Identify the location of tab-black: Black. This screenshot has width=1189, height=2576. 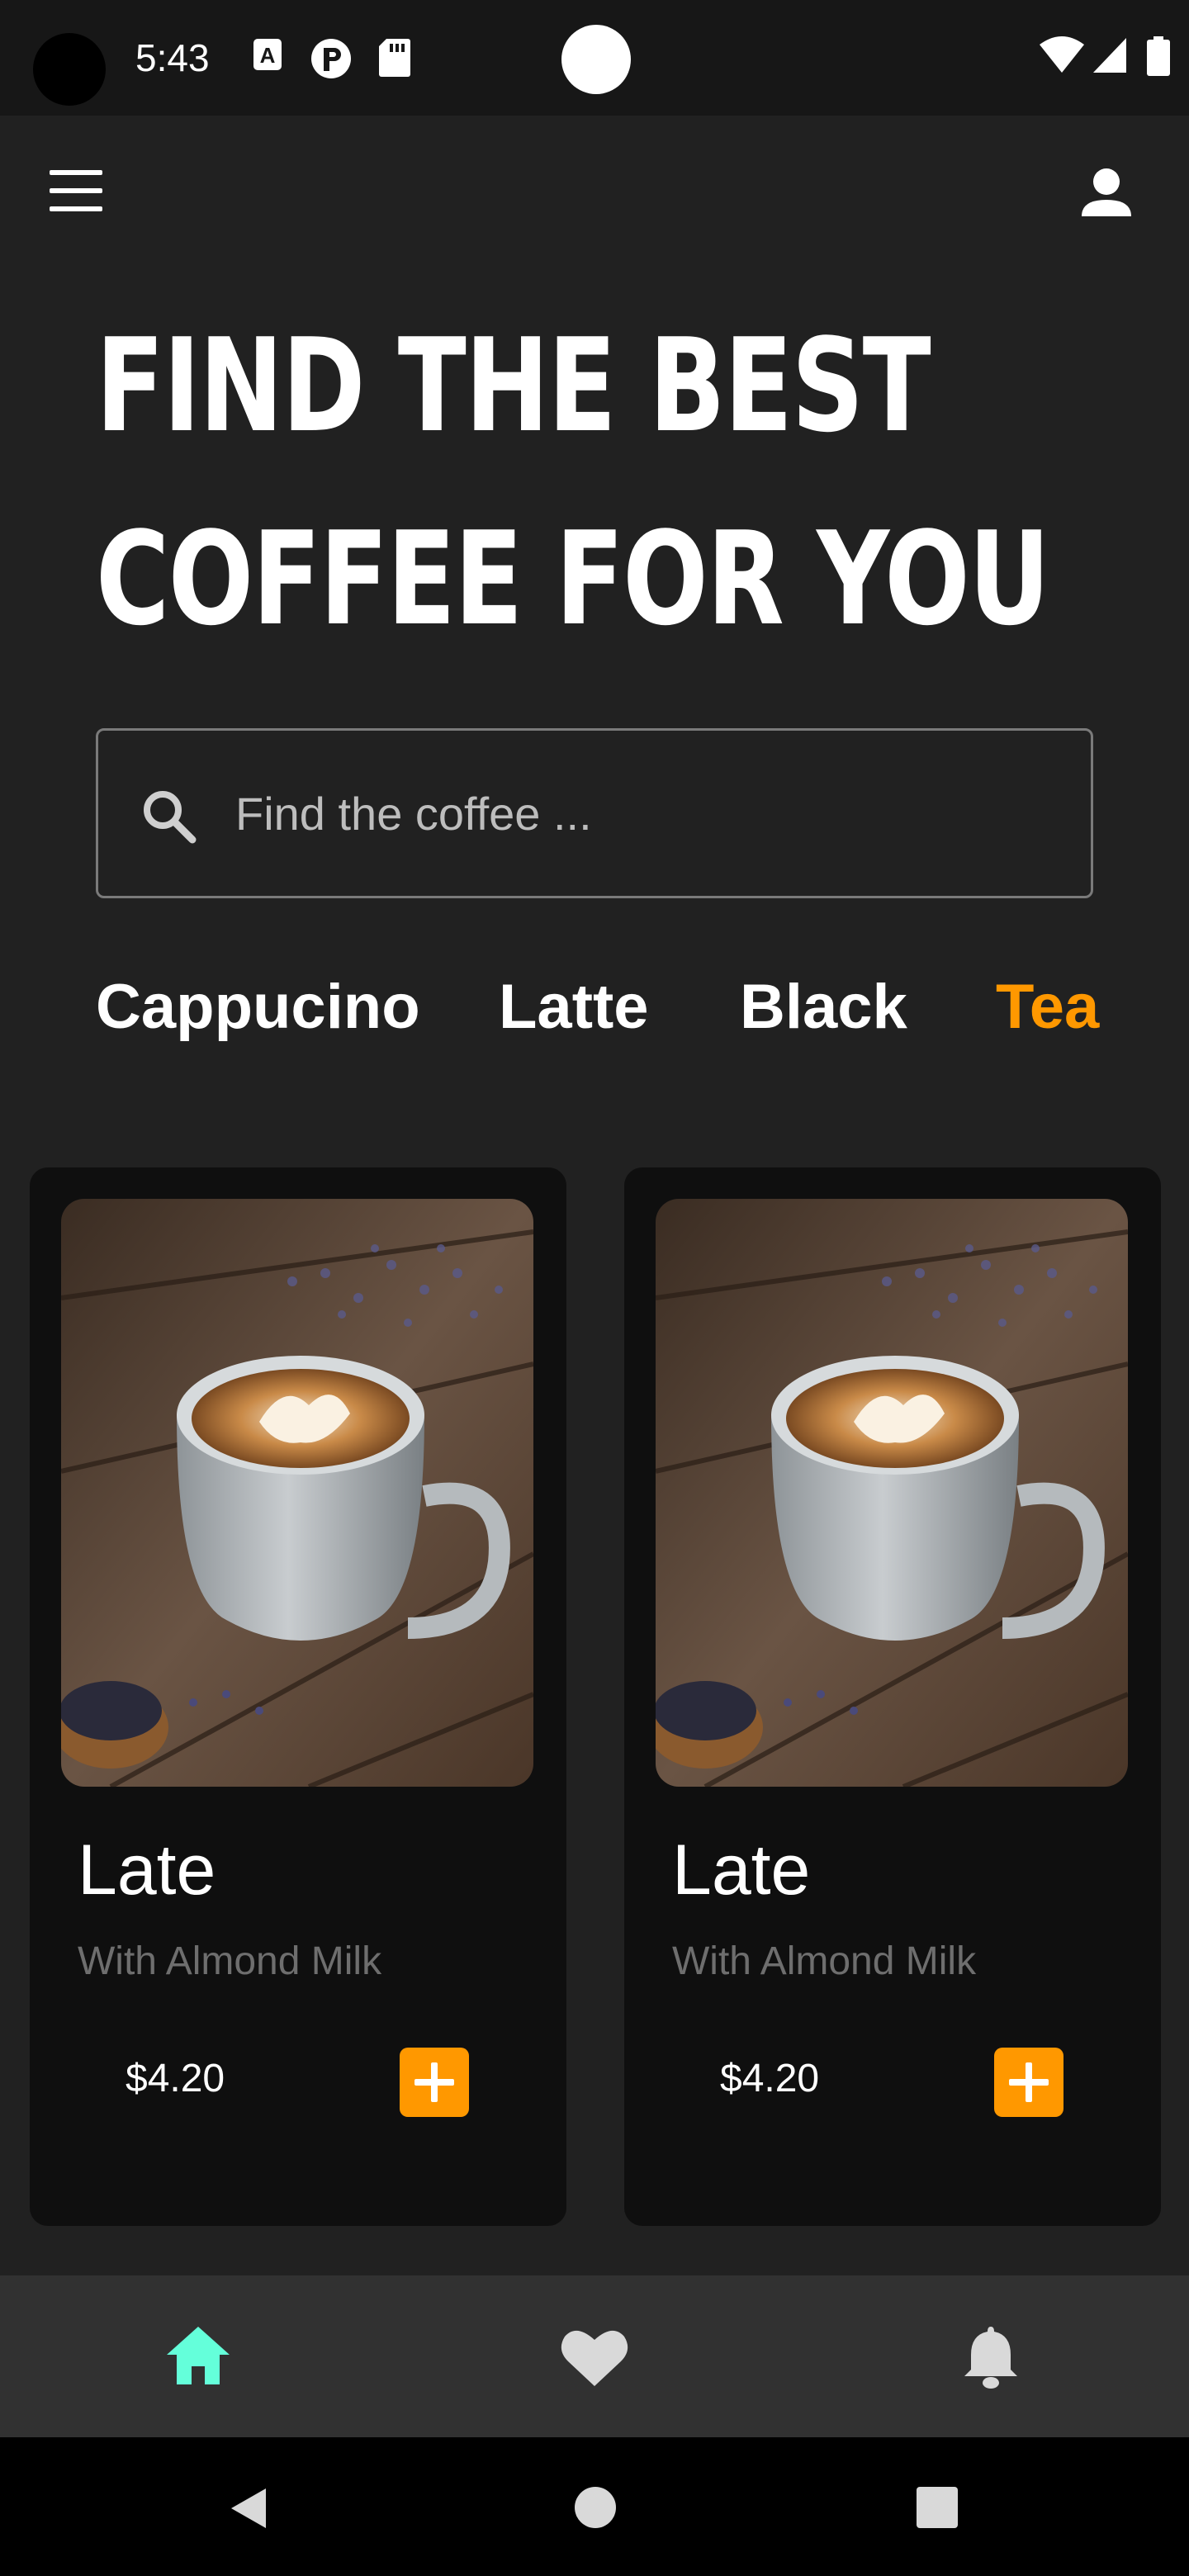
(823, 1007).